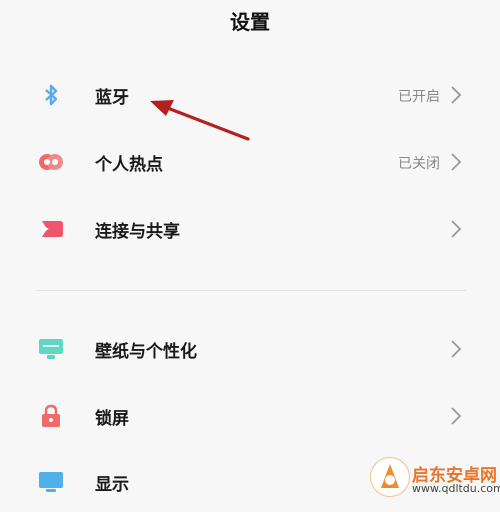  What do you see at coordinates (112, 485) in the screenshot?
I see `settings-item-label: 显示` at bounding box center [112, 485].